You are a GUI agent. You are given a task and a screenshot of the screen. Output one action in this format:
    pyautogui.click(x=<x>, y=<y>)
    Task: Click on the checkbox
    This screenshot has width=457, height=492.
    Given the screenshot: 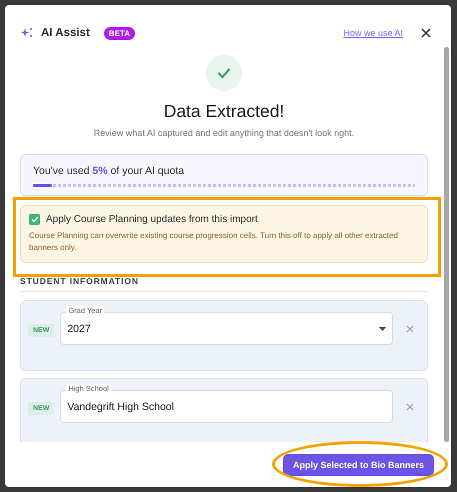 What is the action you would take?
    pyautogui.click(x=34, y=219)
    